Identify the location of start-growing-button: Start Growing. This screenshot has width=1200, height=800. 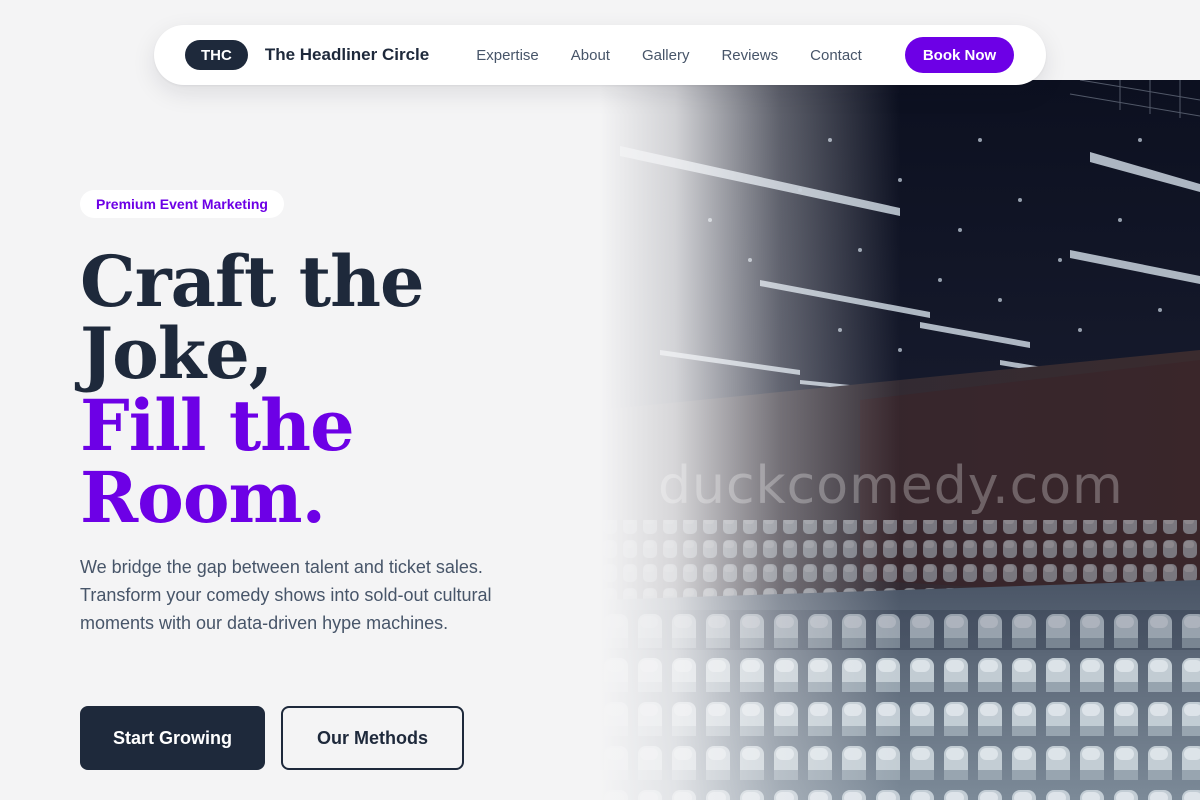
(172, 738).